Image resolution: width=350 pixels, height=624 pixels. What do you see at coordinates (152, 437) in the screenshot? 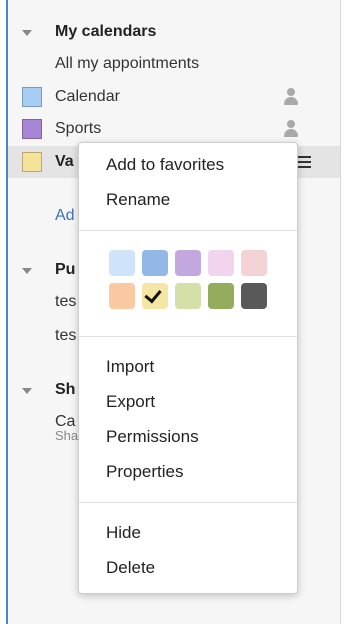
I see `permissions-menu-item: Permissions` at bounding box center [152, 437].